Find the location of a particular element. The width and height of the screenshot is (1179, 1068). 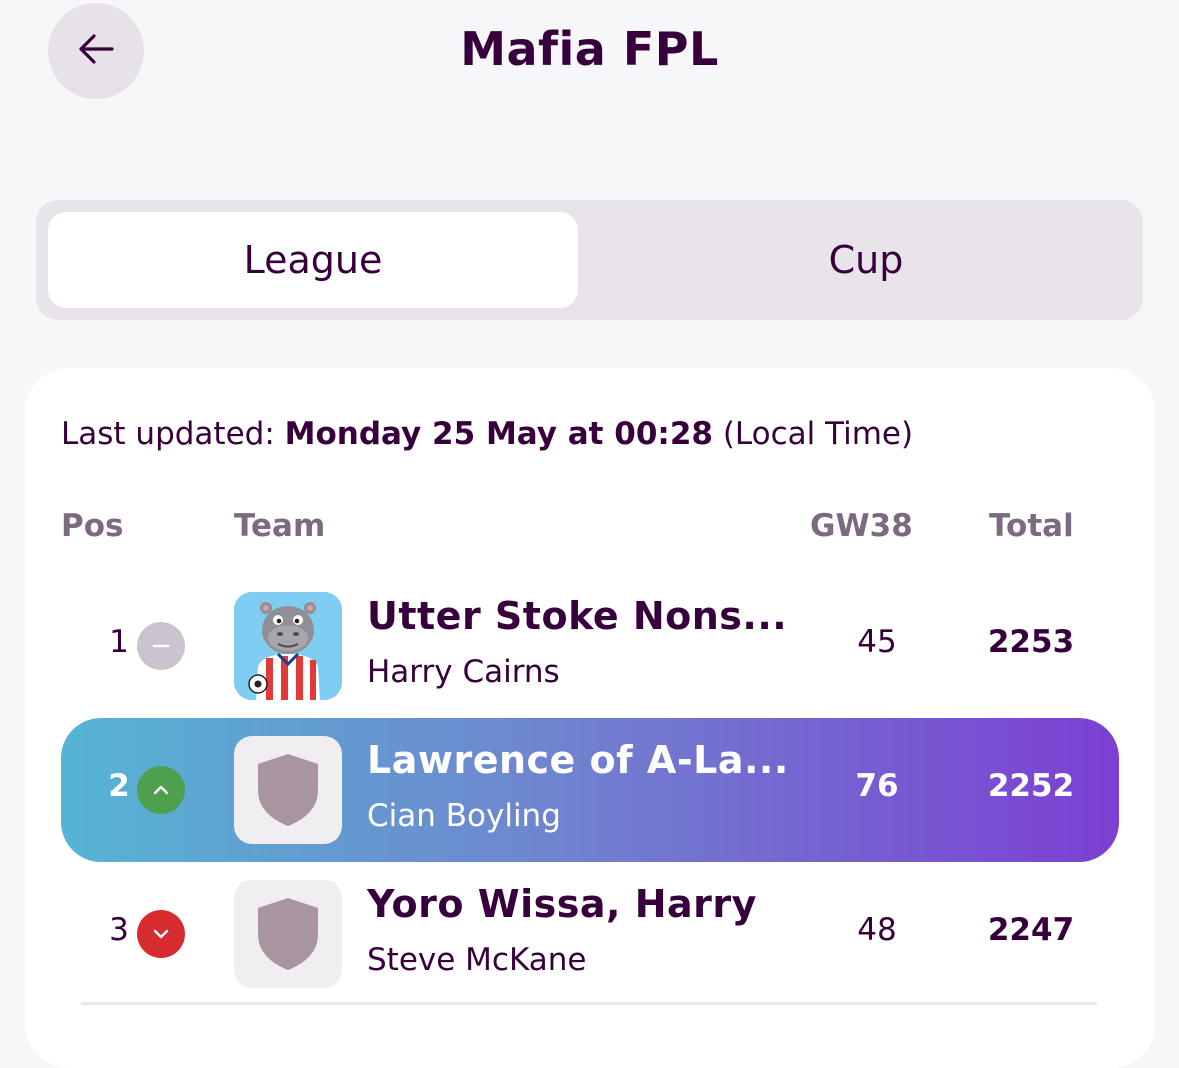

row-divider is located at coordinates (589, 1003).